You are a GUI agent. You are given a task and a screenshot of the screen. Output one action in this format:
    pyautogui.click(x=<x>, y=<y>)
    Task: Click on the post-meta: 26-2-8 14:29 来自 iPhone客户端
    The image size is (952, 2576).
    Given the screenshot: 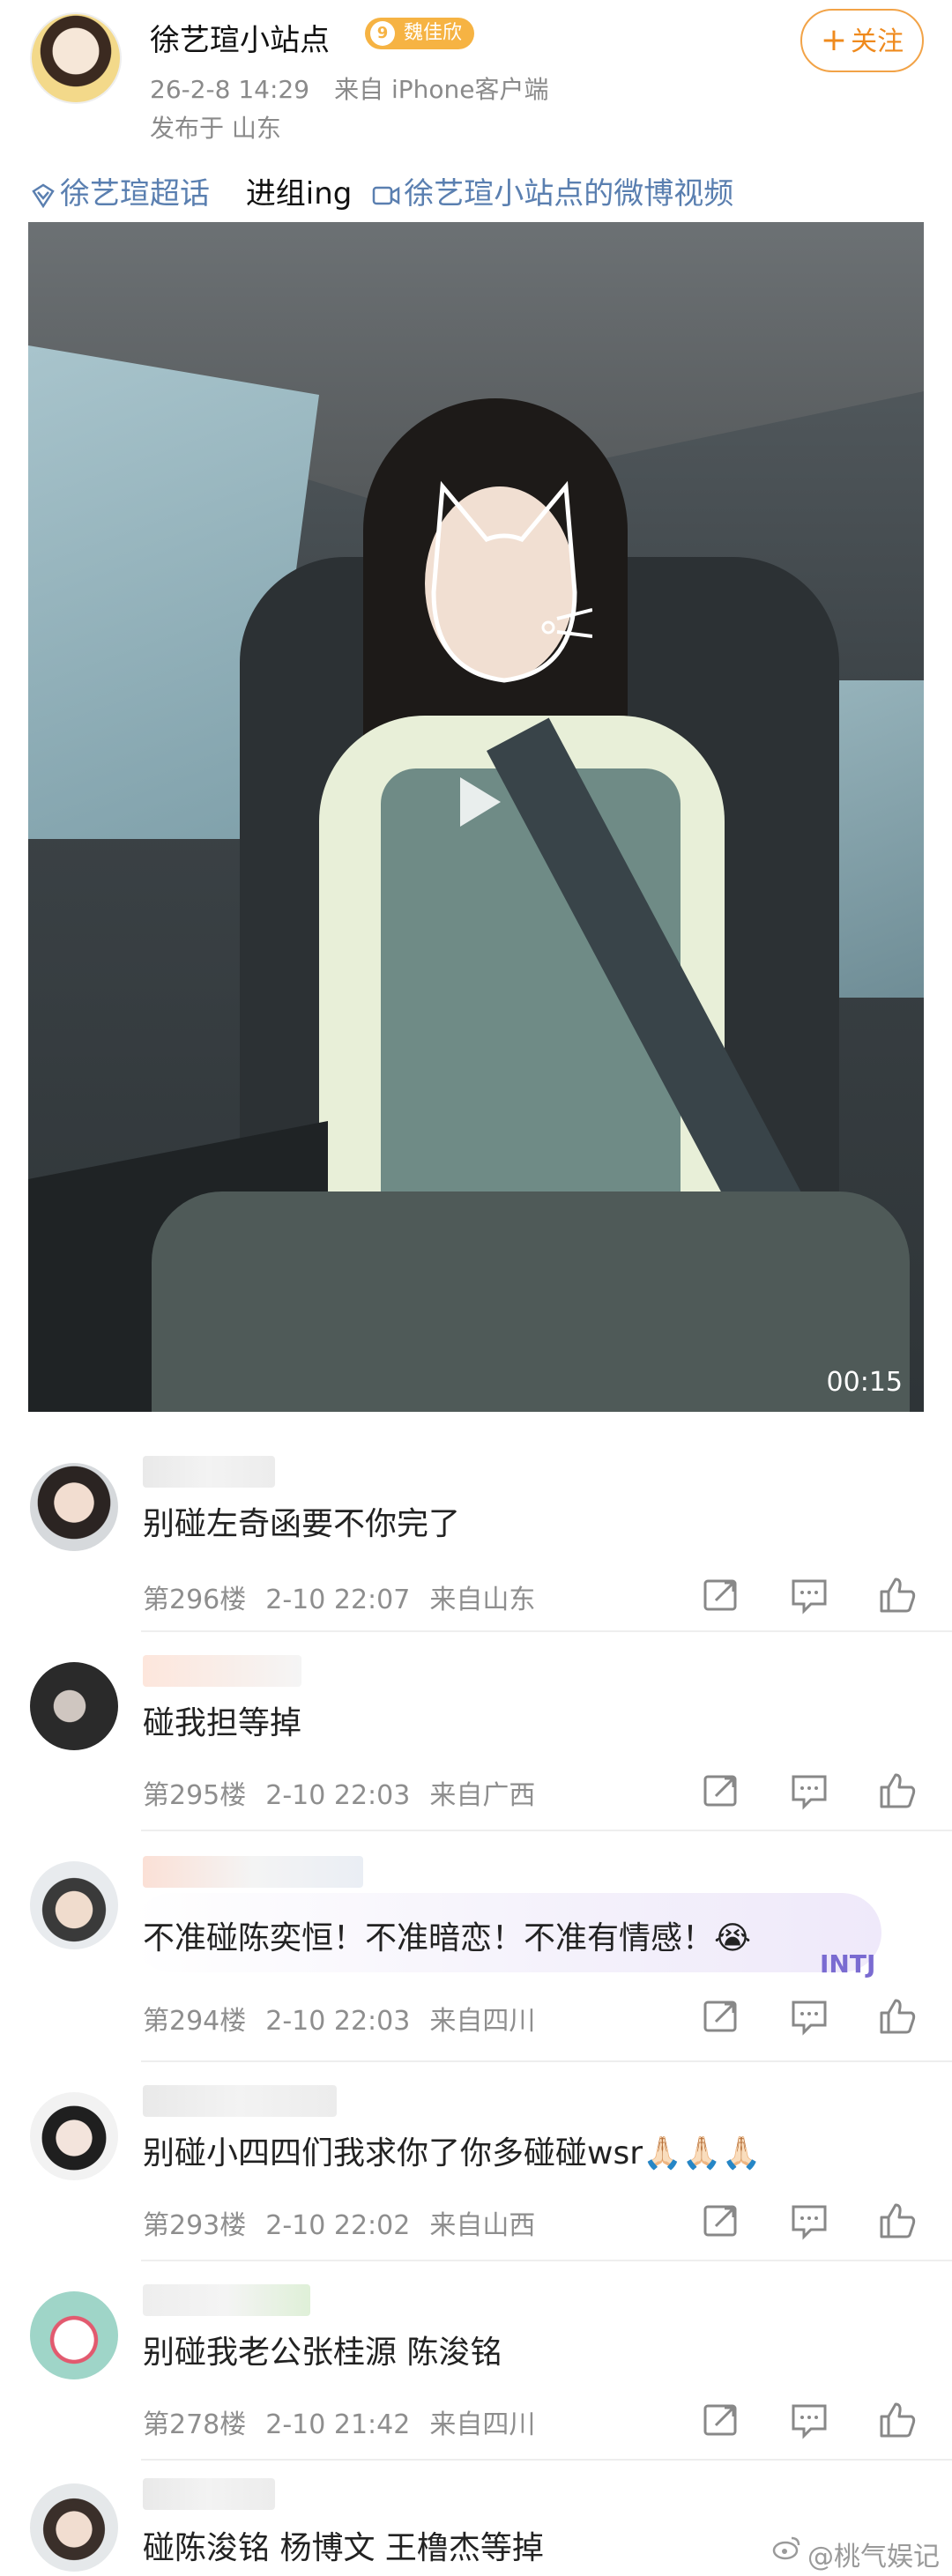 What is the action you would take?
    pyautogui.click(x=361, y=88)
    